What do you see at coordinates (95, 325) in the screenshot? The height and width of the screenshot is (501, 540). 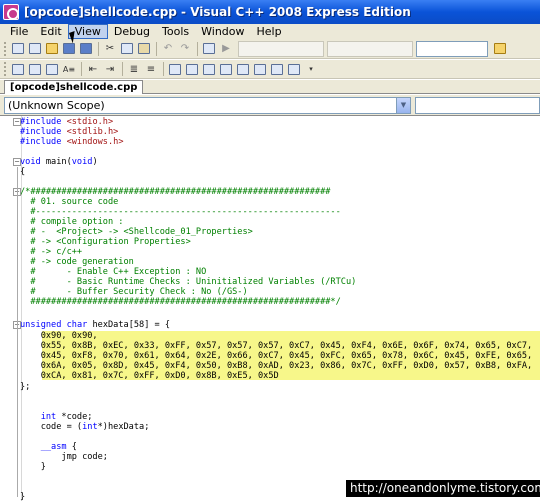 I see `code-line: unsigned char hexData[58] = {` at bounding box center [95, 325].